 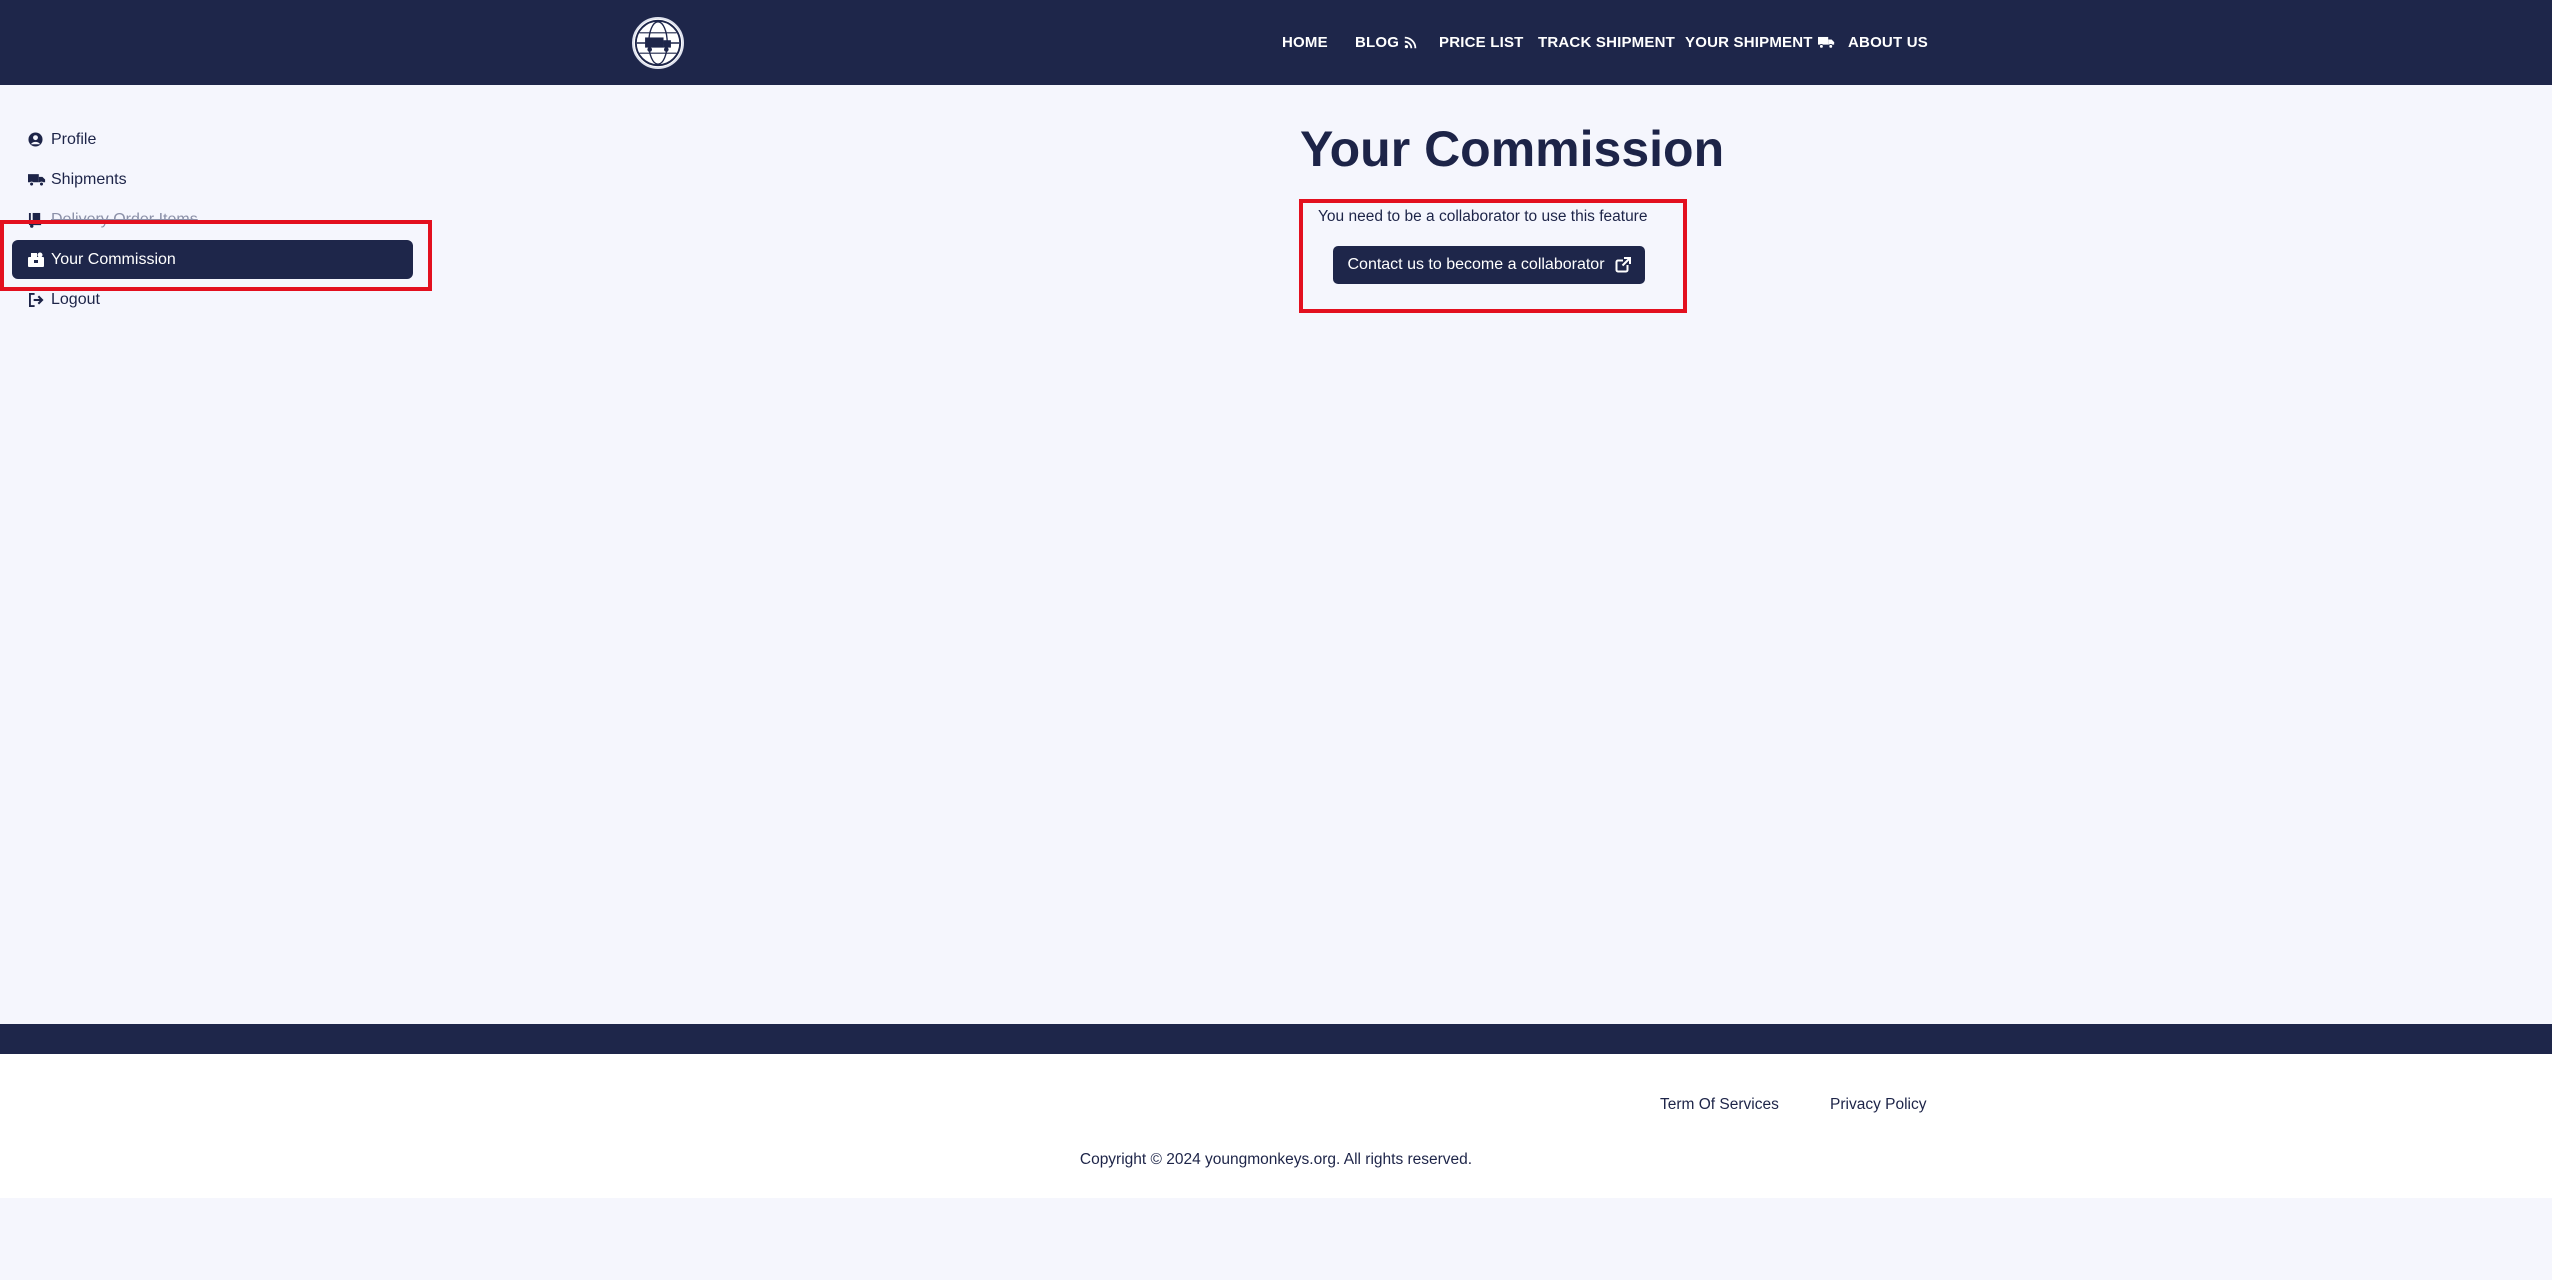 I want to click on footer-strip, so click(x=1276, y=1039).